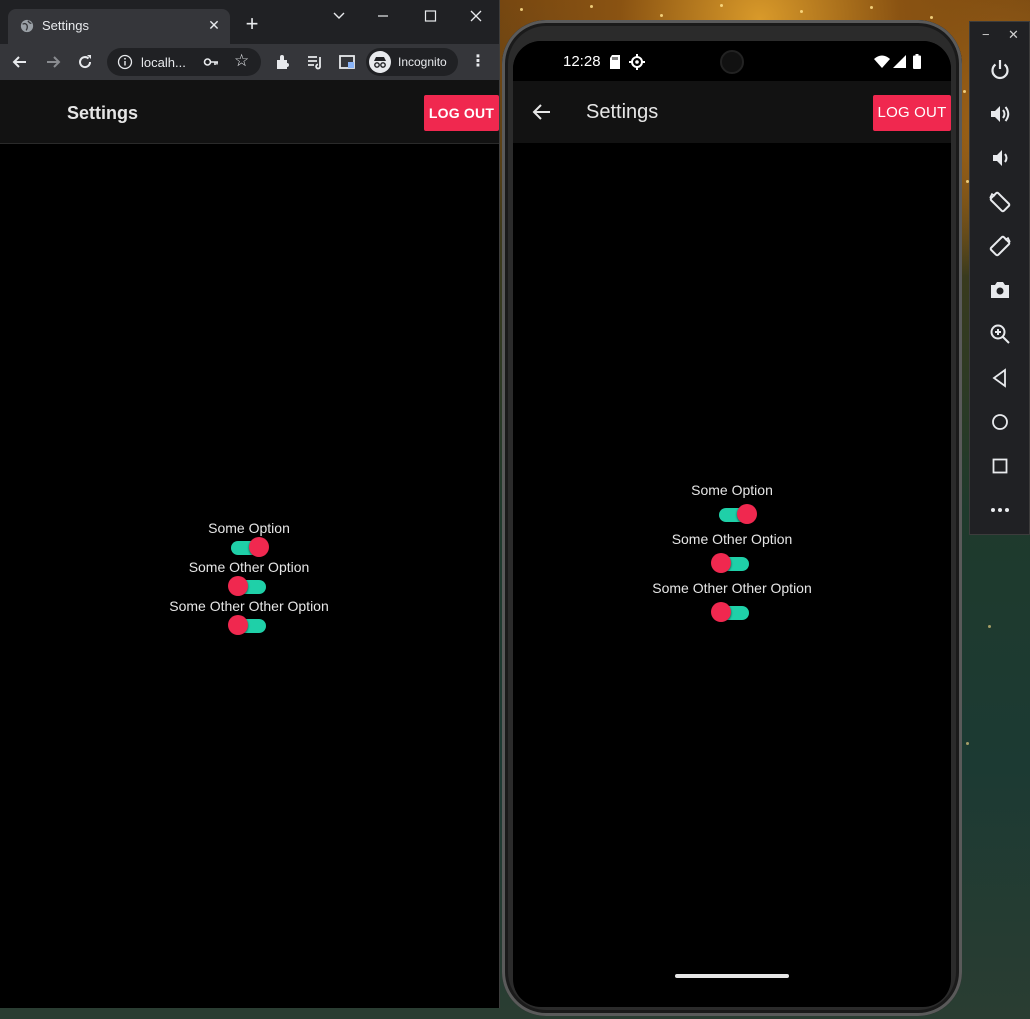  What do you see at coordinates (1000, 114) in the screenshot?
I see `volume-up-icon` at bounding box center [1000, 114].